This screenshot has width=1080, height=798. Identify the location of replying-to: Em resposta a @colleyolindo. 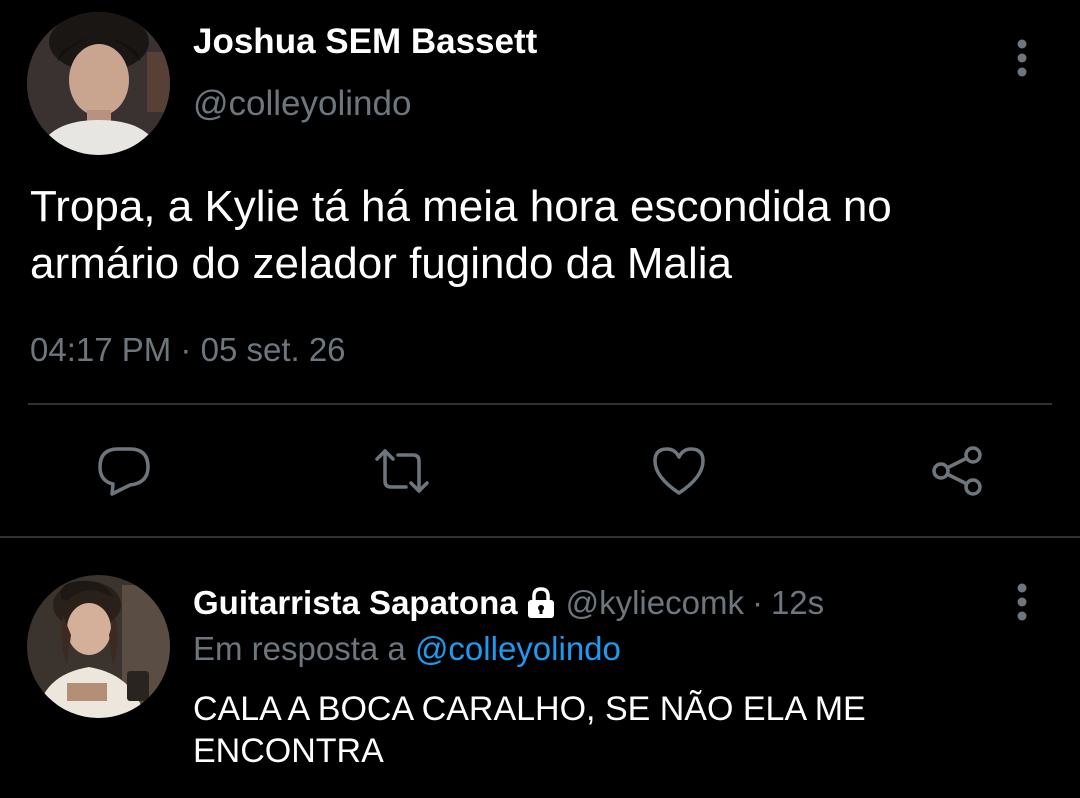
(407, 649).